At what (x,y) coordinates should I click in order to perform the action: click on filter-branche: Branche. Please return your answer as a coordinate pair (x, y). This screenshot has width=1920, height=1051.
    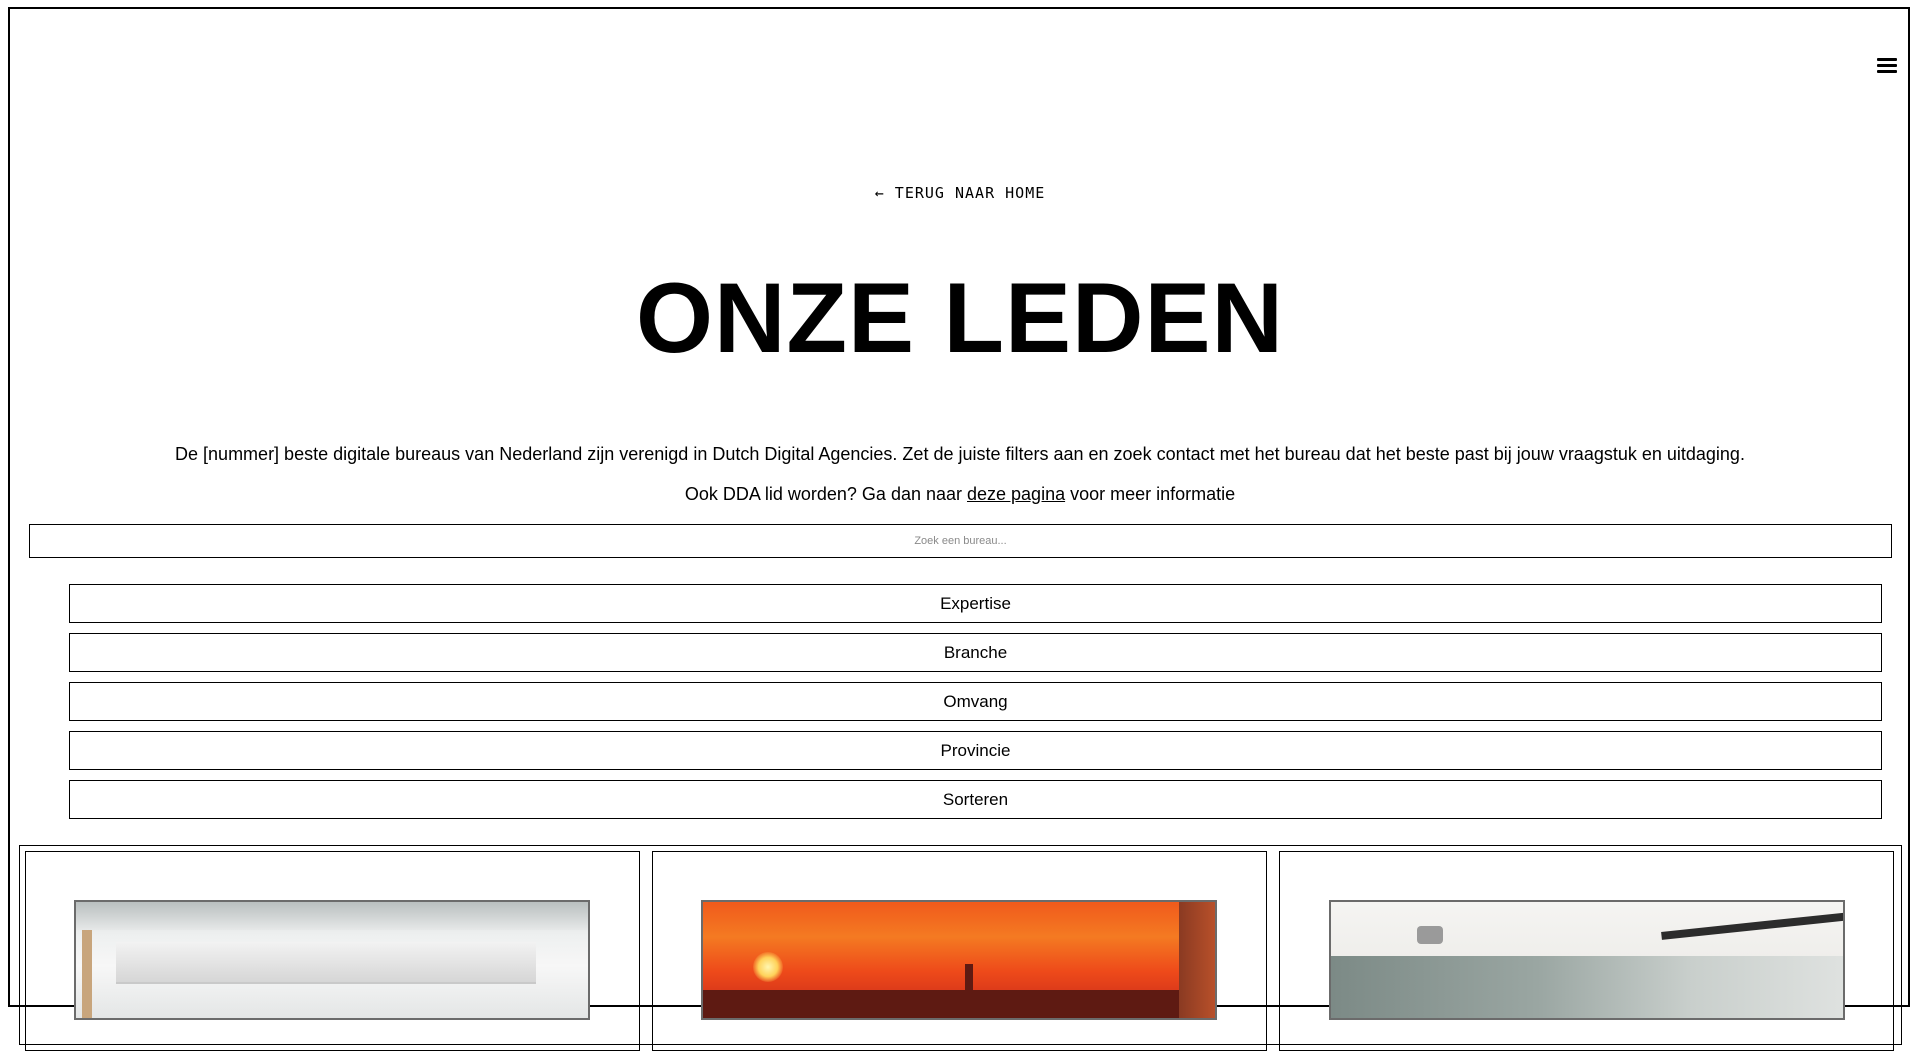
    Looking at the image, I should click on (975, 652).